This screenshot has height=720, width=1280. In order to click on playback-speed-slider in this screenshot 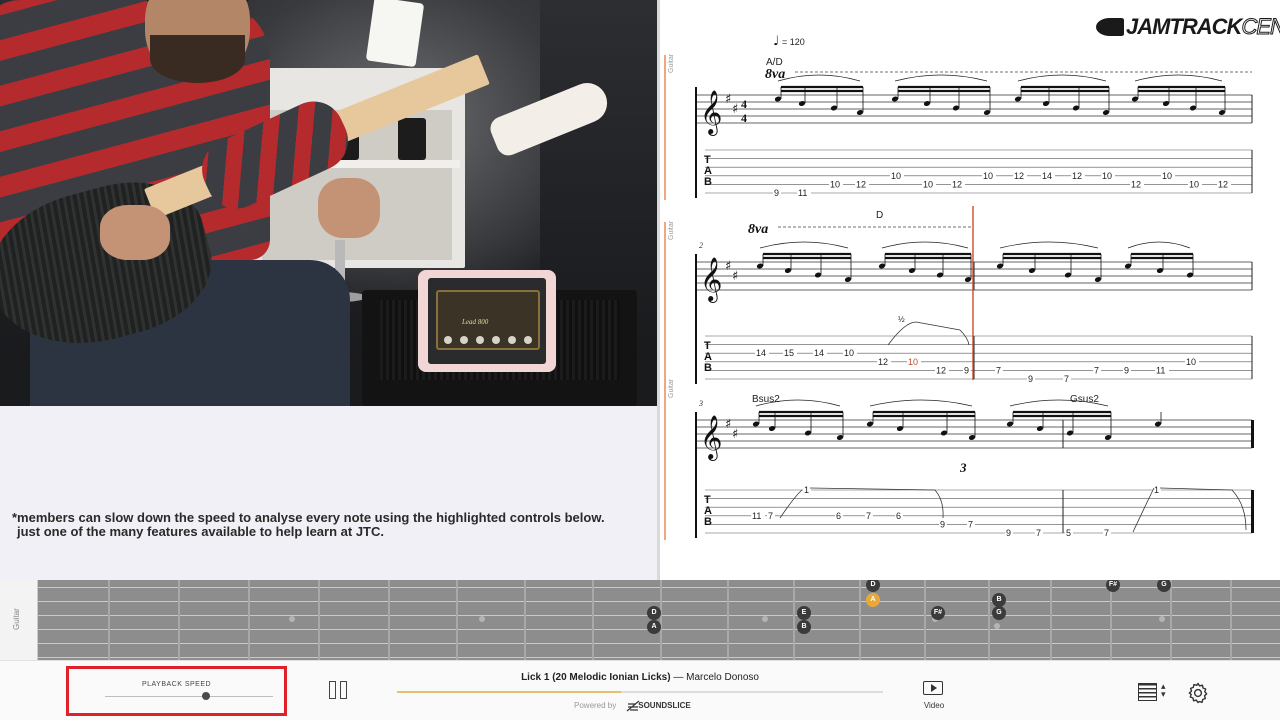, I will do `click(189, 696)`.